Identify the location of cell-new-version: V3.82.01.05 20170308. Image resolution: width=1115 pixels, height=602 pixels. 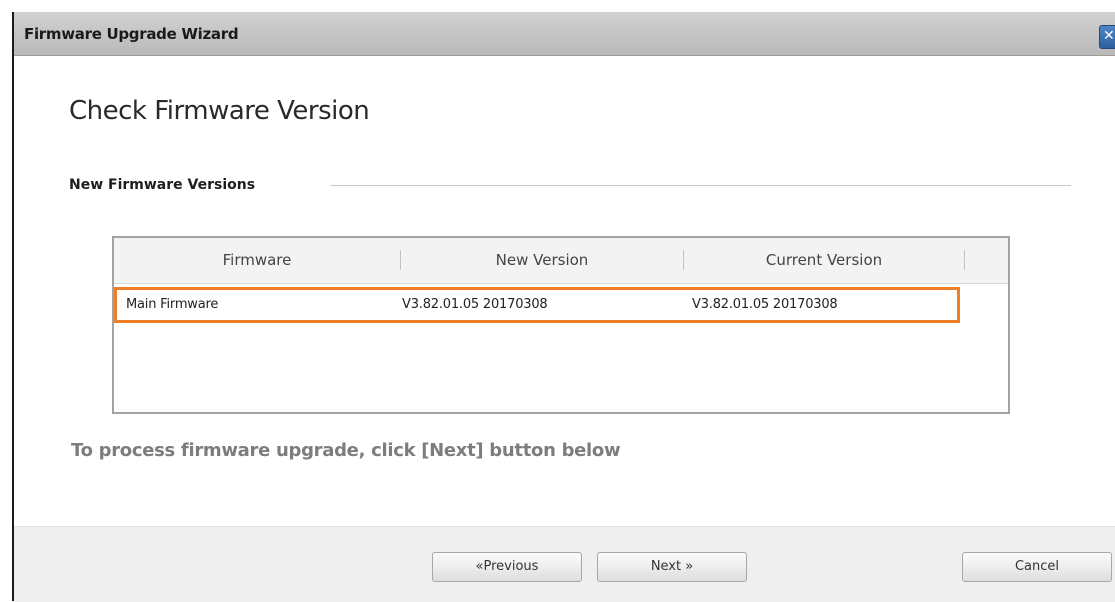
(475, 304).